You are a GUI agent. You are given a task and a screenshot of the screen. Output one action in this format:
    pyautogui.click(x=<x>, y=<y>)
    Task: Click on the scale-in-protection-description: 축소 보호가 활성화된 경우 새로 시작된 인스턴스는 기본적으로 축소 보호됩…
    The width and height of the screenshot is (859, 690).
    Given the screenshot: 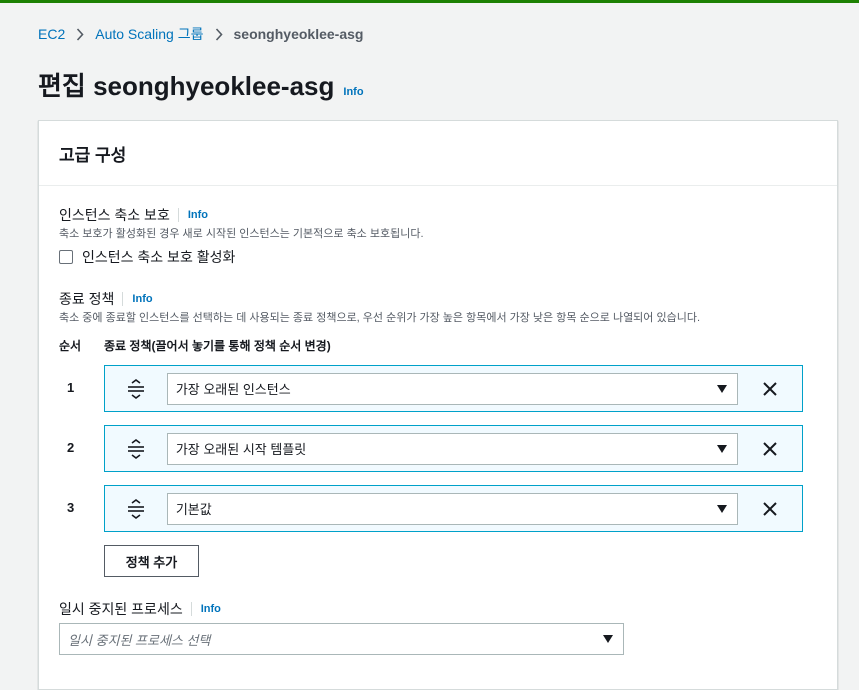 What is the action you would take?
    pyautogui.click(x=241, y=234)
    